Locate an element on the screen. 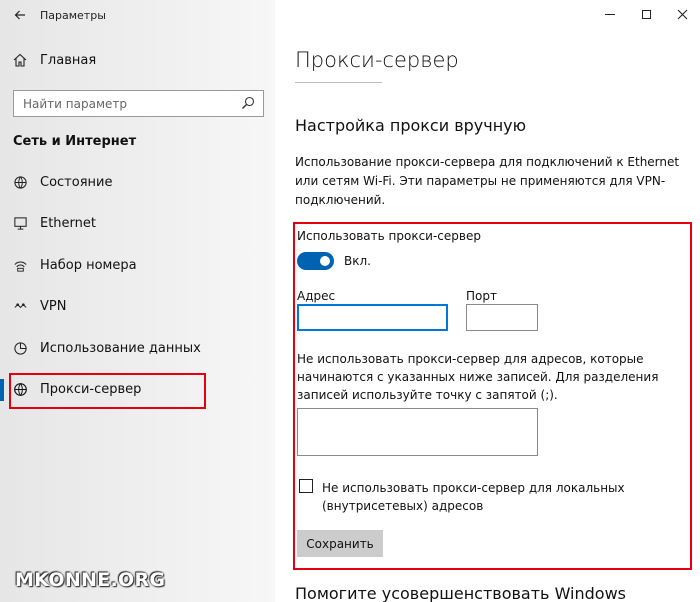 This screenshot has width=700, height=602. close-icon is located at coordinates (682, 14).